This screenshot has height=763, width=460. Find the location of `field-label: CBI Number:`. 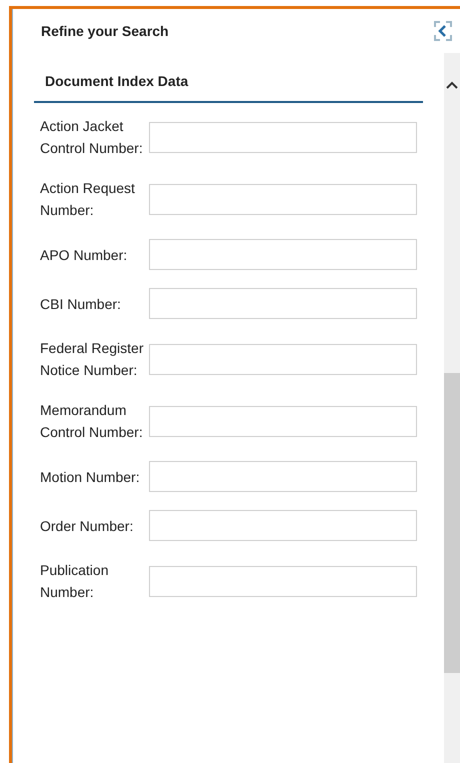

field-label: CBI Number: is located at coordinates (81, 304).